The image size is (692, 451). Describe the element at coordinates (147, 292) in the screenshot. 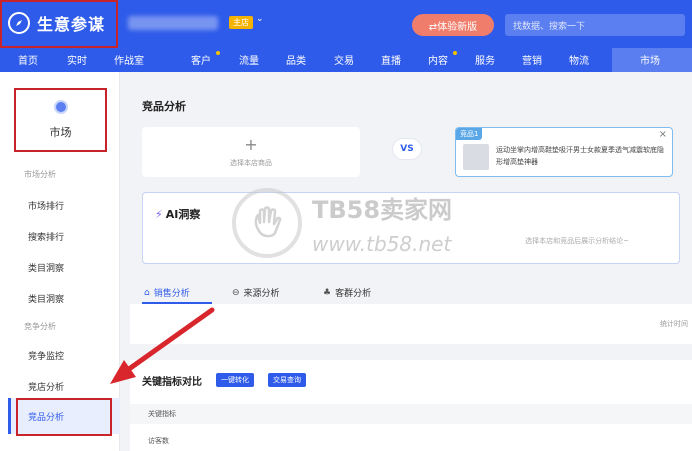

I see `chart-icon: ⌂` at that location.